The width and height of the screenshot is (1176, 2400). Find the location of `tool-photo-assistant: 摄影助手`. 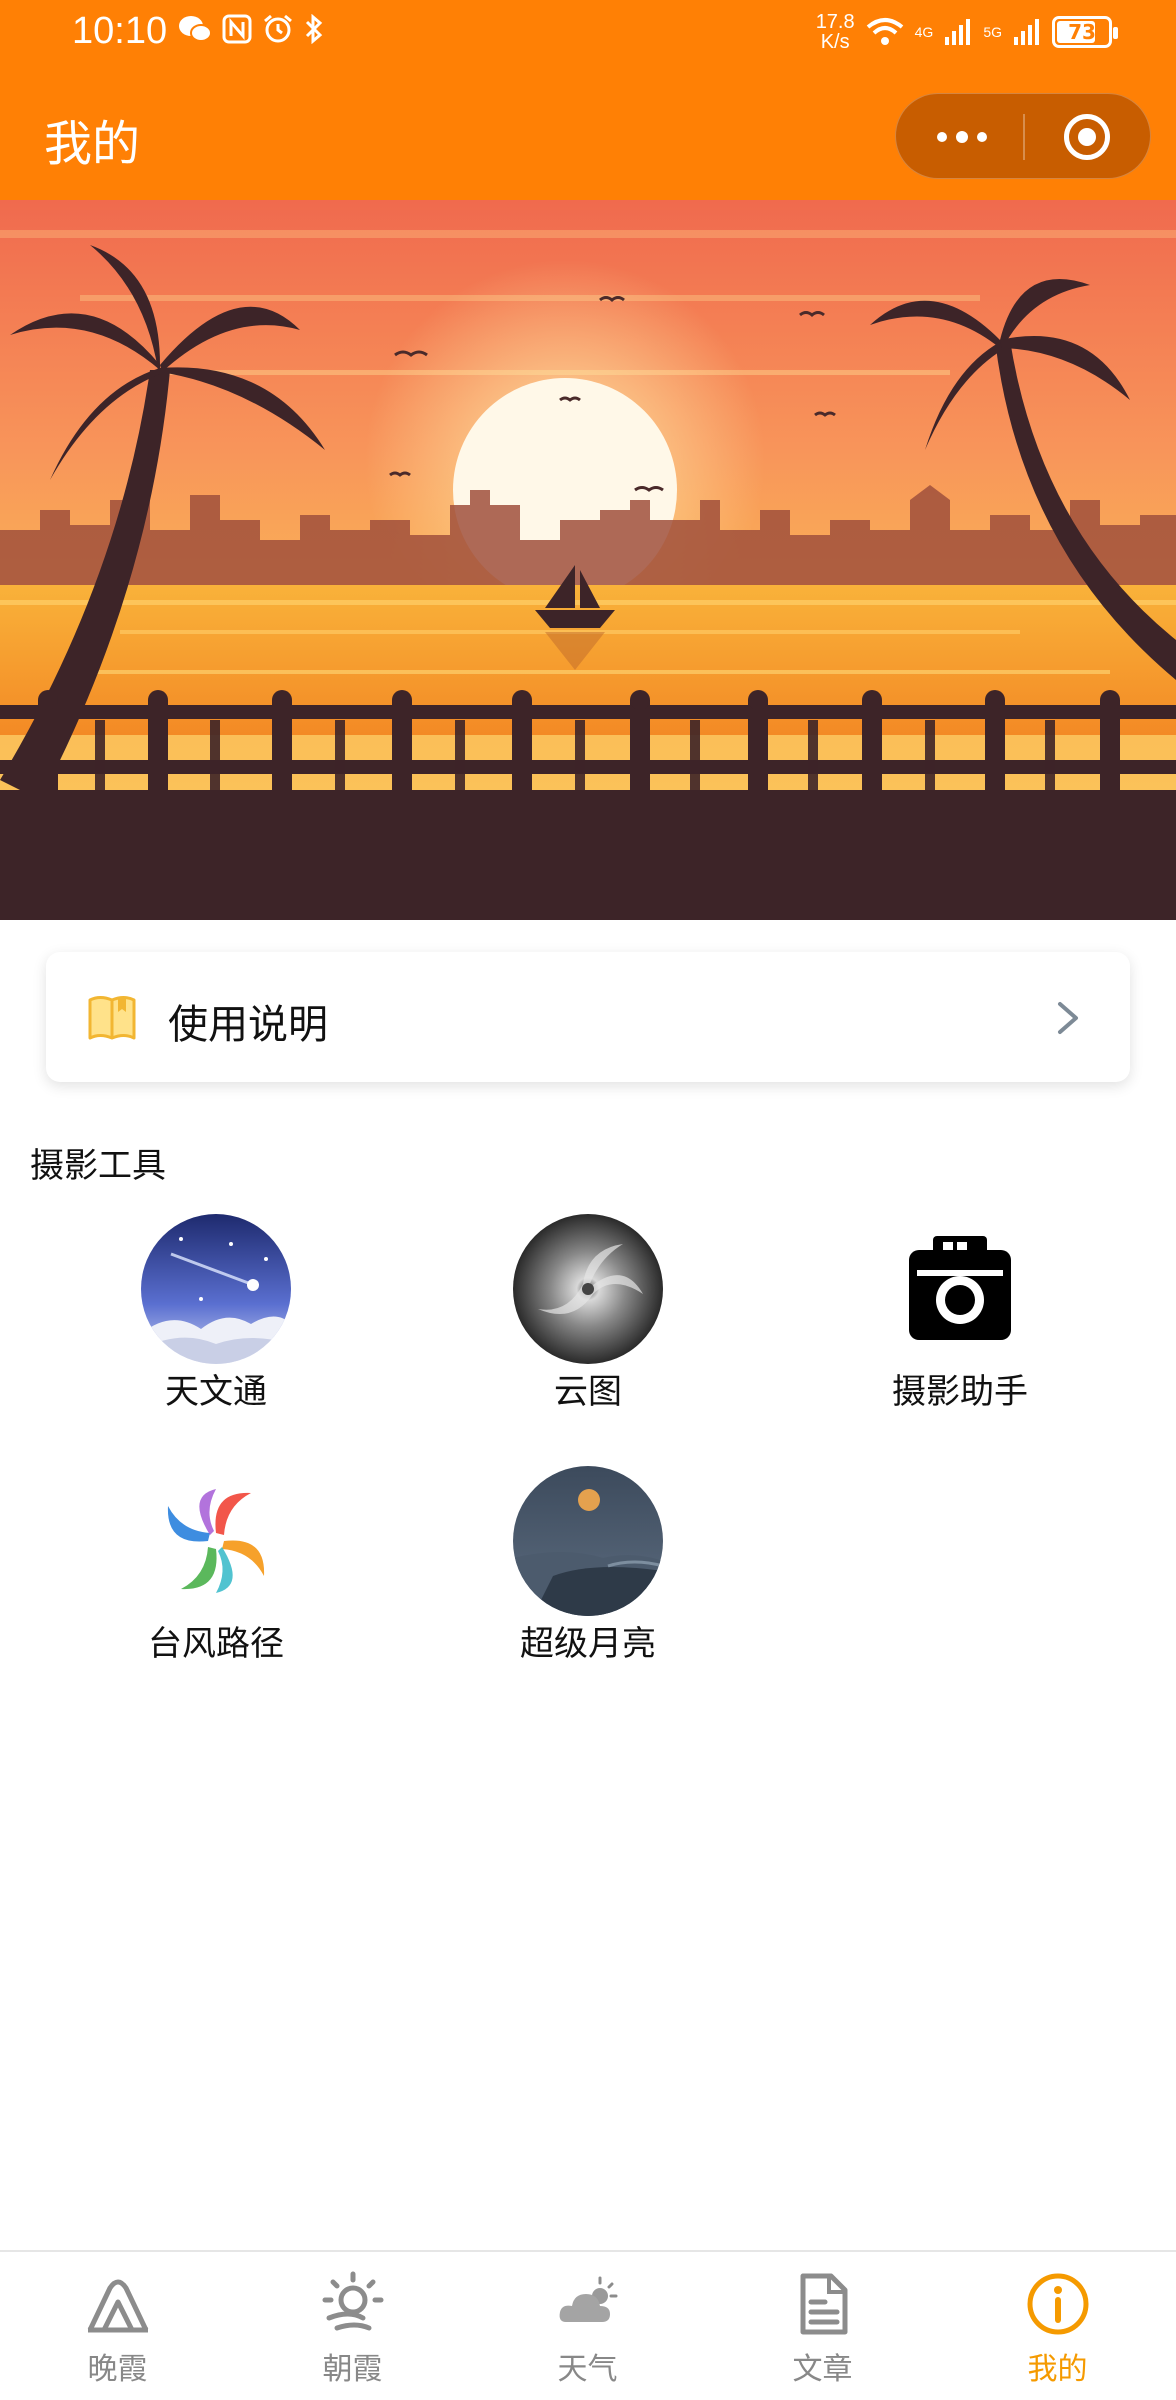

tool-photo-assistant: 摄影助手 is located at coordinates (960, 1313).